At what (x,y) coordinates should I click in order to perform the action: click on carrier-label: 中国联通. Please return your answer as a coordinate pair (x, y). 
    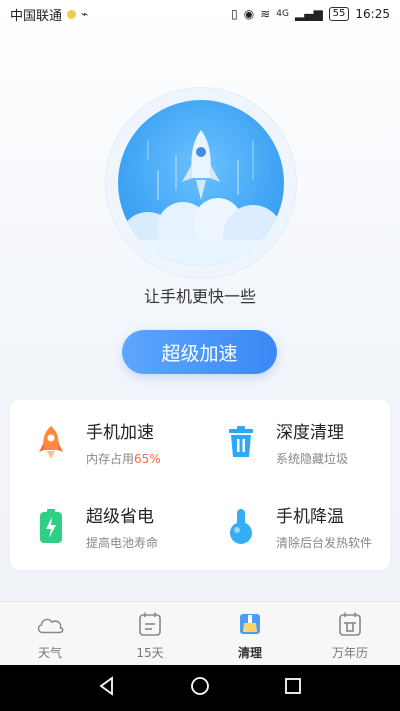
    Looking at the image, I should click on (36, 16).